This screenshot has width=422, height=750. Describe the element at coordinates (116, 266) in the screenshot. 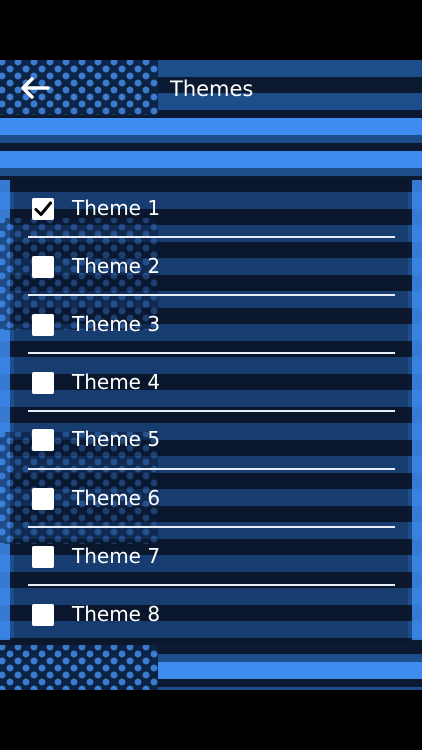

I see `theme-label: Theme 2` at that location.